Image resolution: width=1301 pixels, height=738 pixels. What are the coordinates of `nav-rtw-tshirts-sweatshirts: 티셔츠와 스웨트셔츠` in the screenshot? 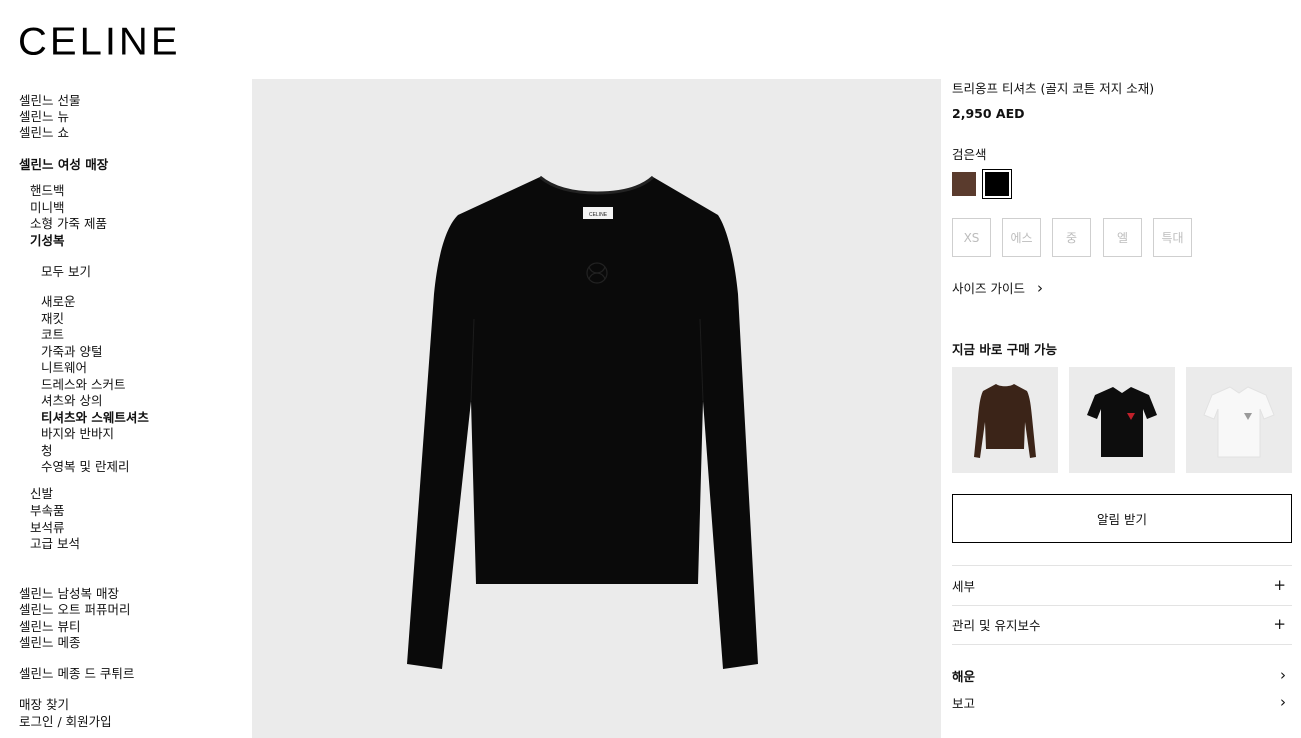 It's located at (95, 418).